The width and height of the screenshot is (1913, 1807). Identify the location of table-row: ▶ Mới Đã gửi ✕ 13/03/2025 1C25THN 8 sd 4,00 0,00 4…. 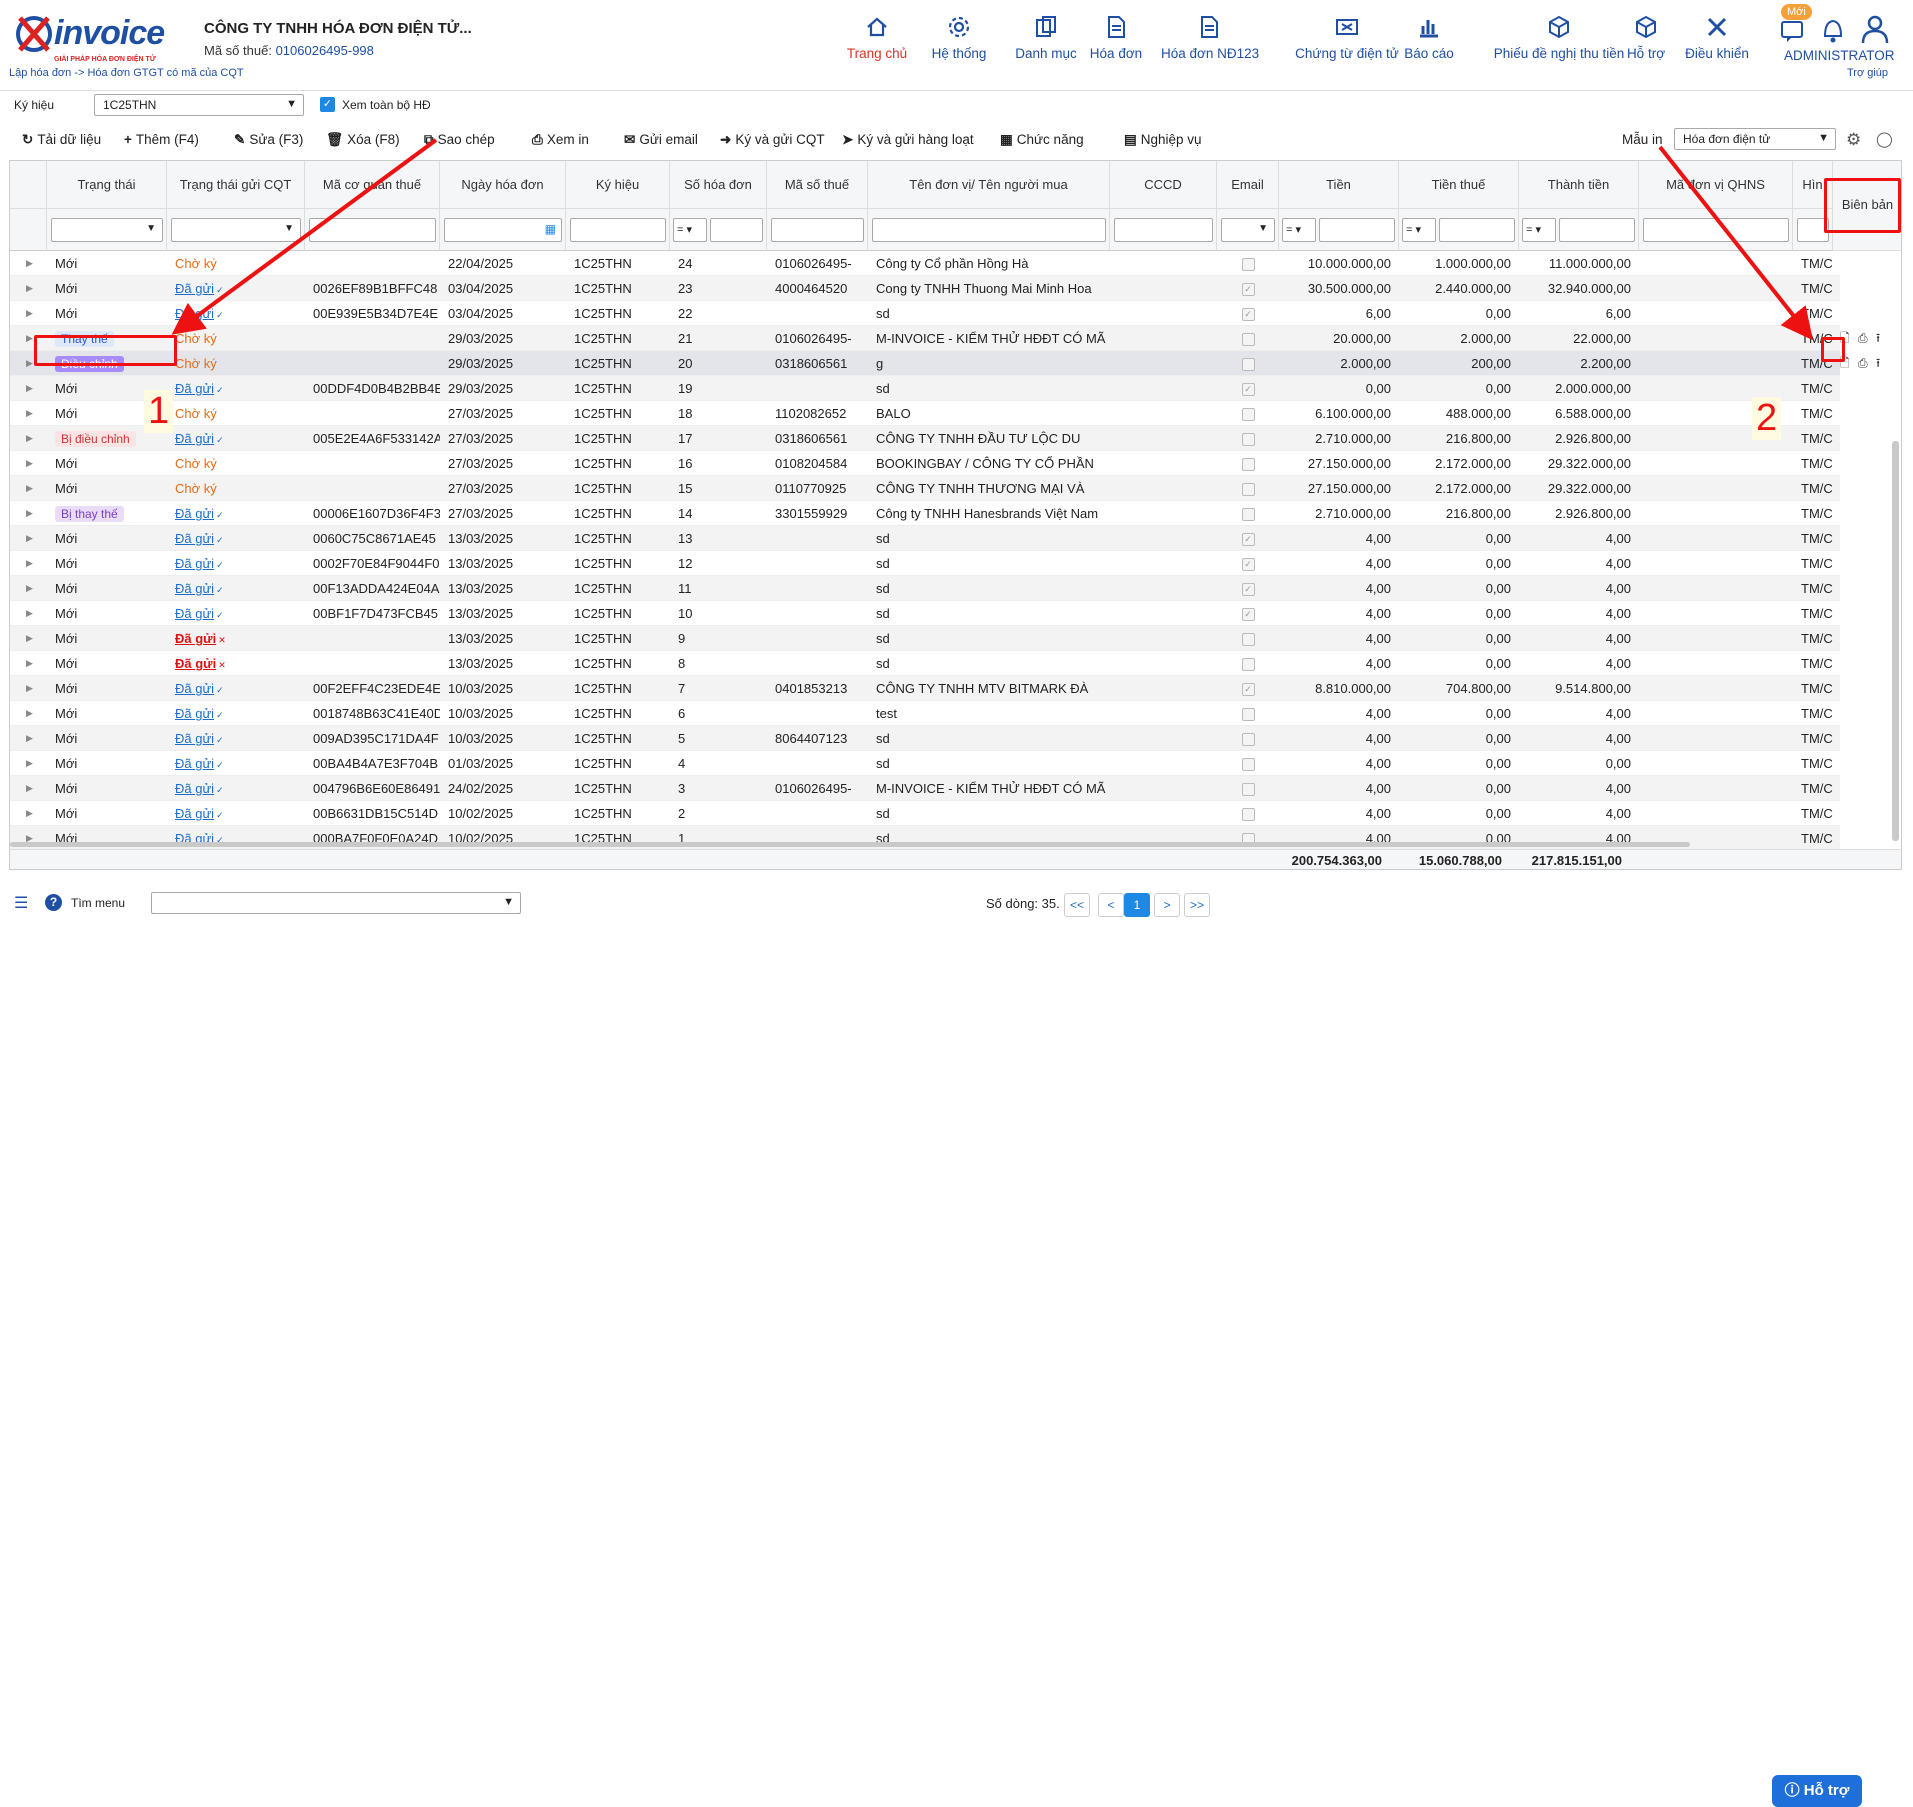
(925, 663).